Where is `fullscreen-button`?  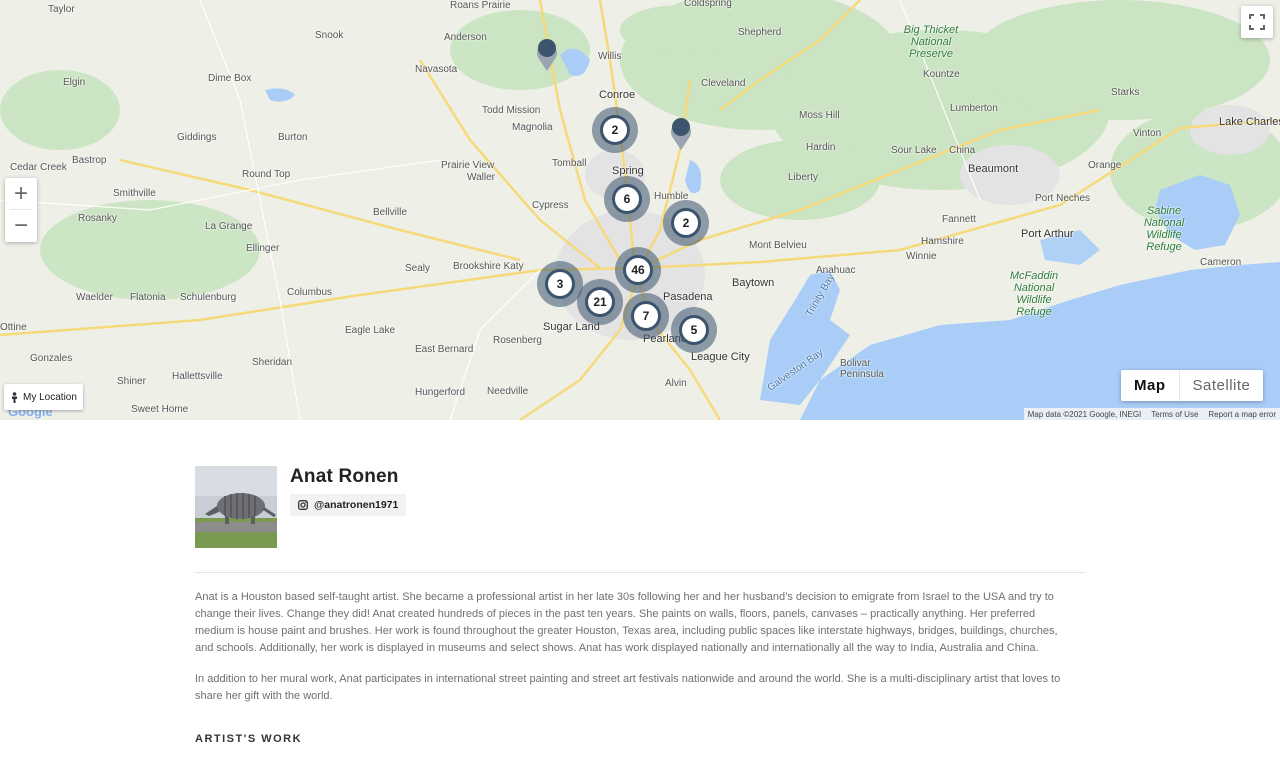
fullscreen-button is located at coordinates (1257, 22).